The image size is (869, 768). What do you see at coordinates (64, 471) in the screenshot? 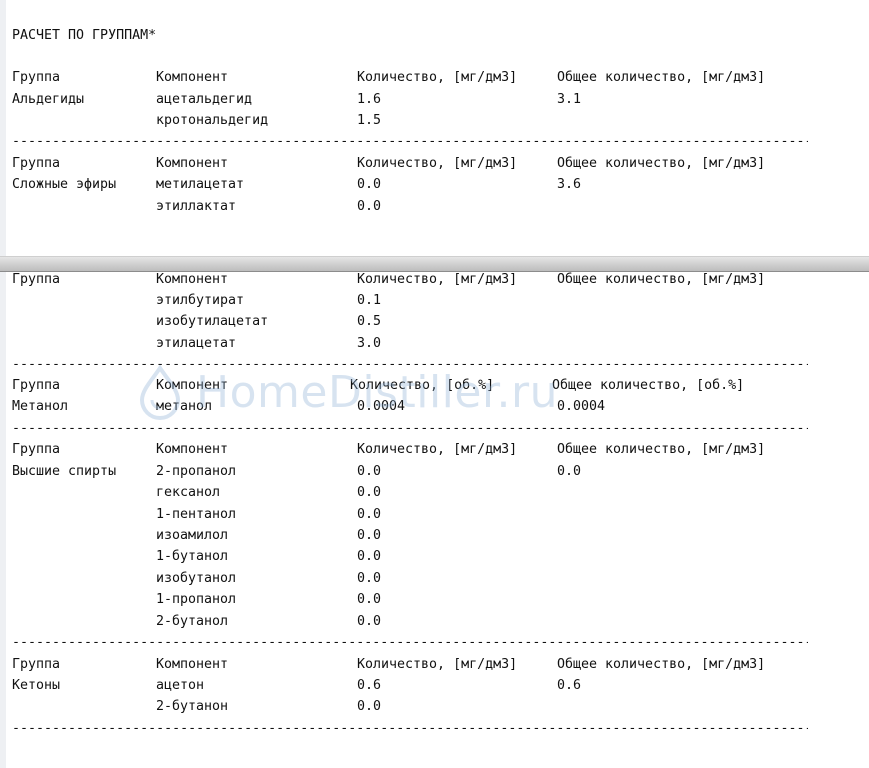
I see `group-name: Высшие спирты` at bounding box center [64, 471].